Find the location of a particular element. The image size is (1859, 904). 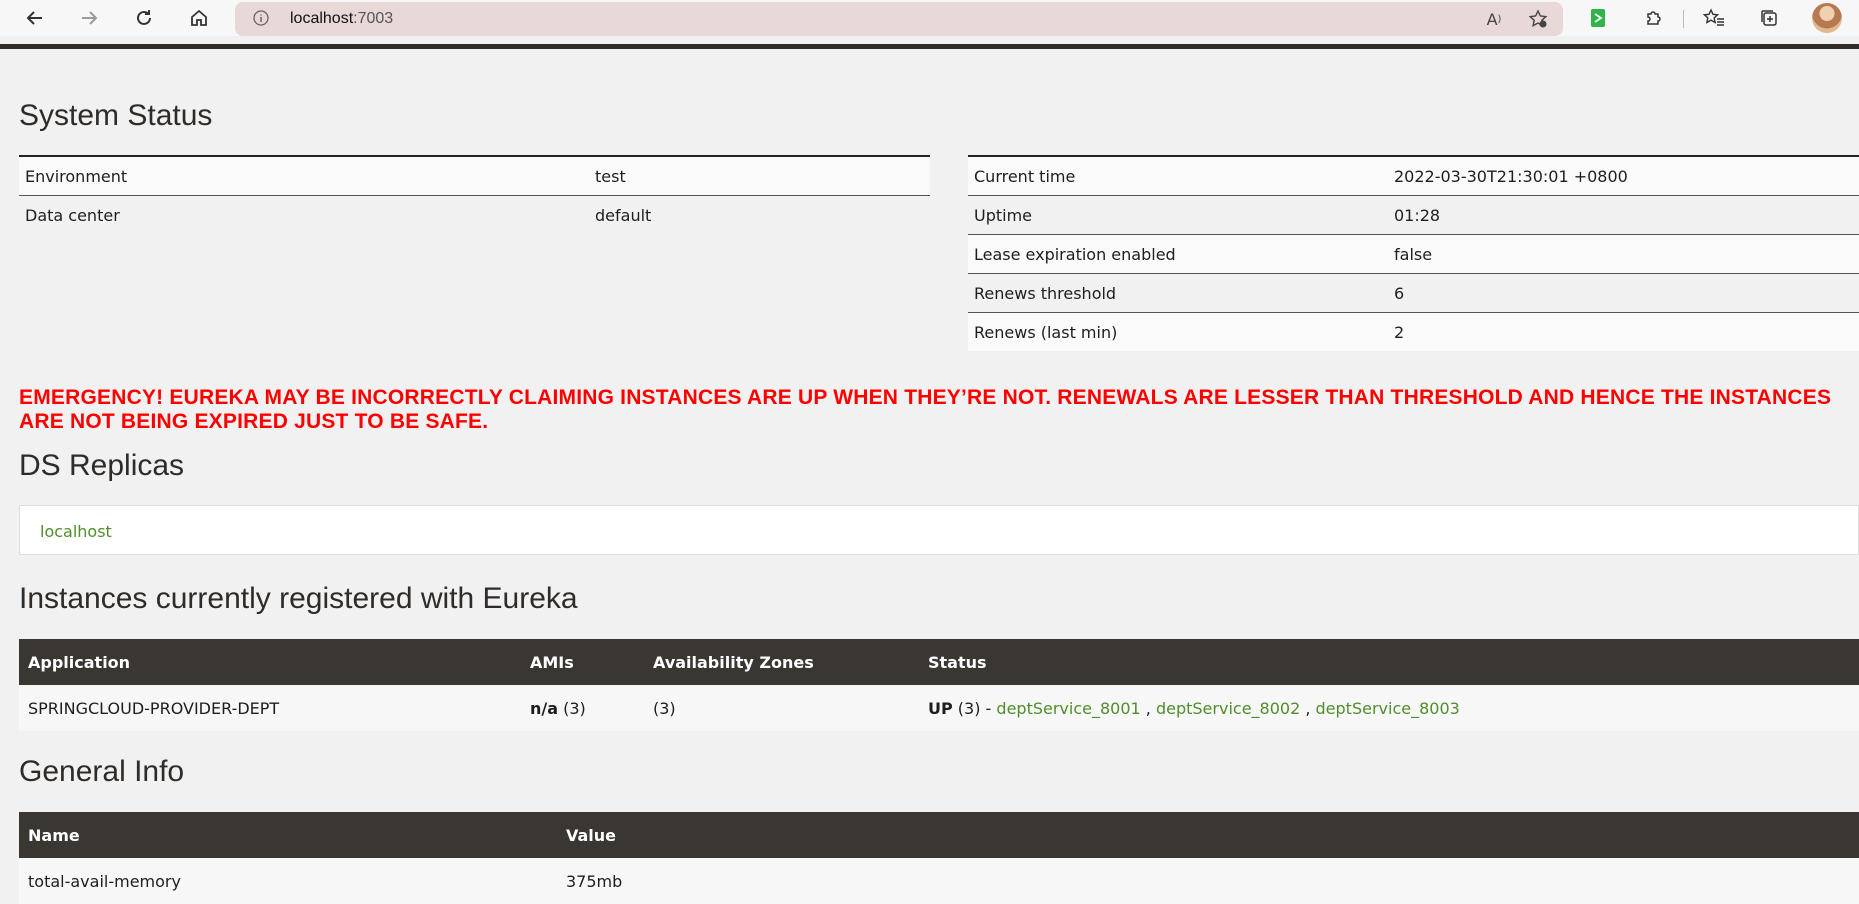

url-host: localhost is located at coordinates (322, 18).